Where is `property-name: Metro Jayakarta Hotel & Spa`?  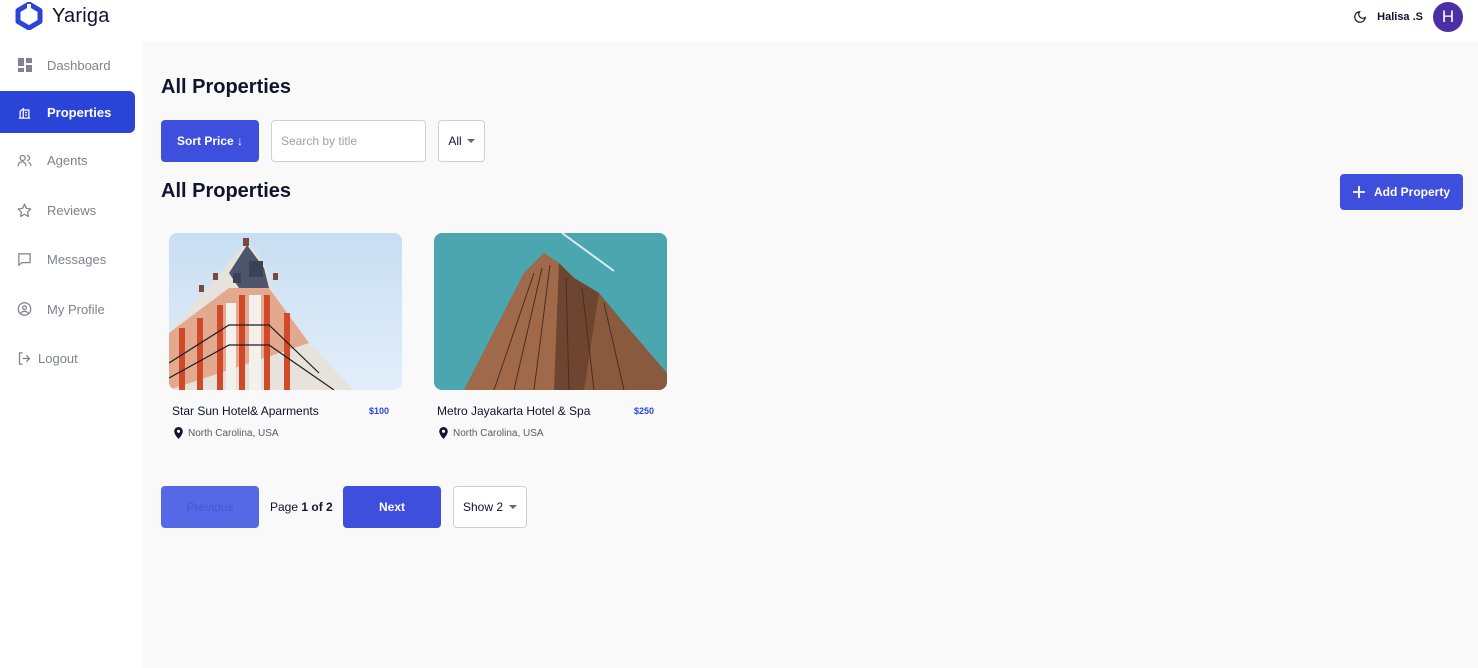 property-name: Metro Jayakarta Hotel & Spa is located at coordinates (513, 411).